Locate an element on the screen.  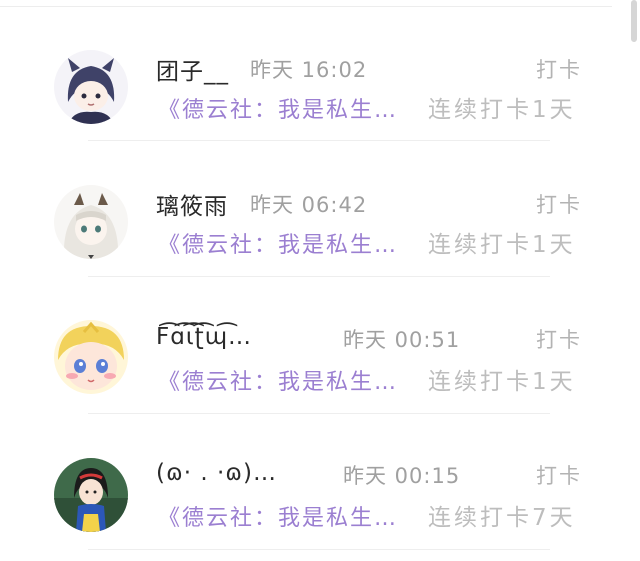
post-time: 昨天 16:02 is located at coordinates (309, 70).